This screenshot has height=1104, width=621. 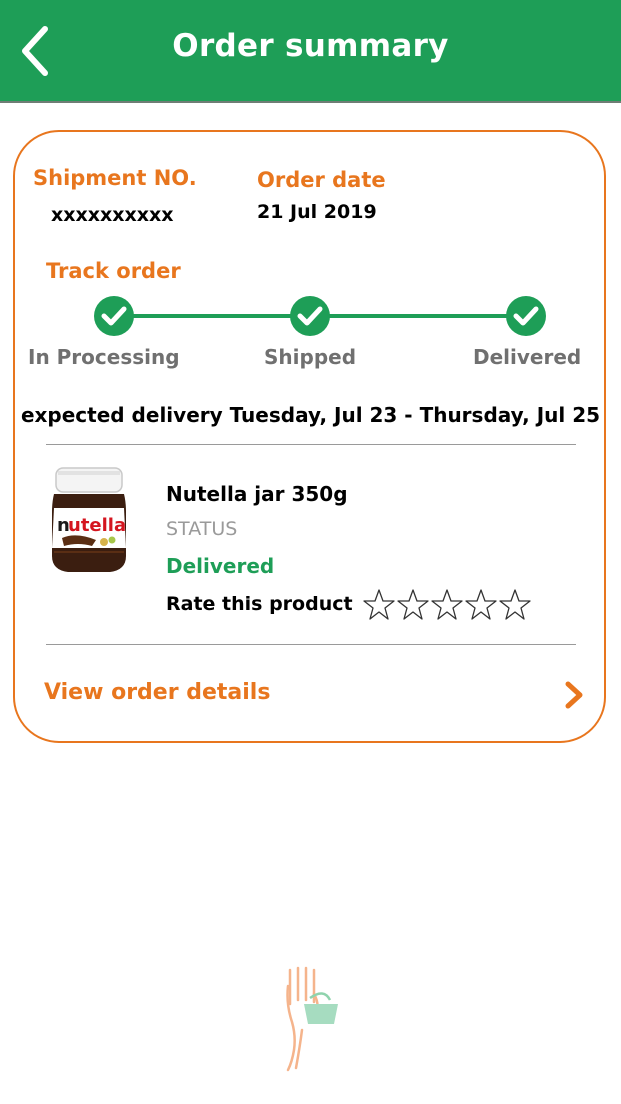 What do you see at coordinates (115, 178) in the screenshot?
I see `shipment-number-label: Shipment NO.` at bounding box center [115, 178].